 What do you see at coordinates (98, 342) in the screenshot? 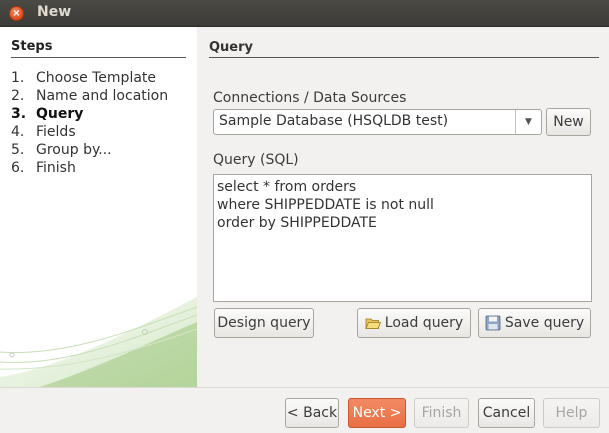
I see `decorative-wave-graphic` at bounding box center [98, 342].